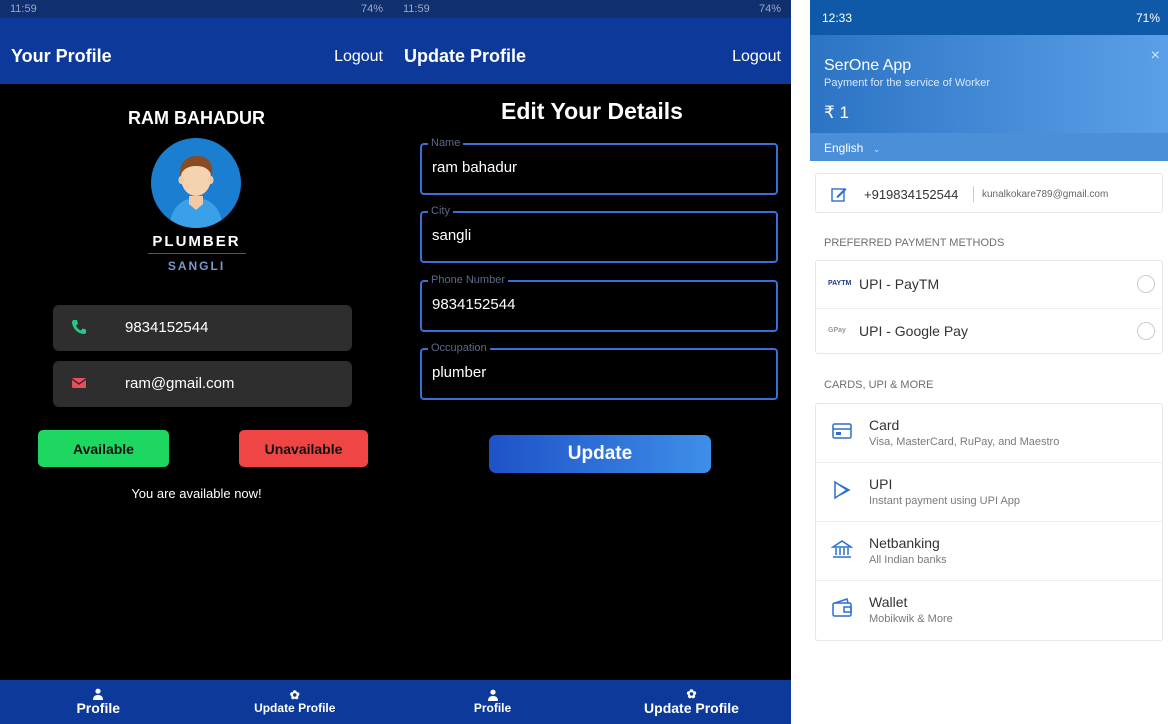  What do you see at coordinates (844, 148) in the screenshot?
I see `language-label: English` at bounding box center [844, 148].